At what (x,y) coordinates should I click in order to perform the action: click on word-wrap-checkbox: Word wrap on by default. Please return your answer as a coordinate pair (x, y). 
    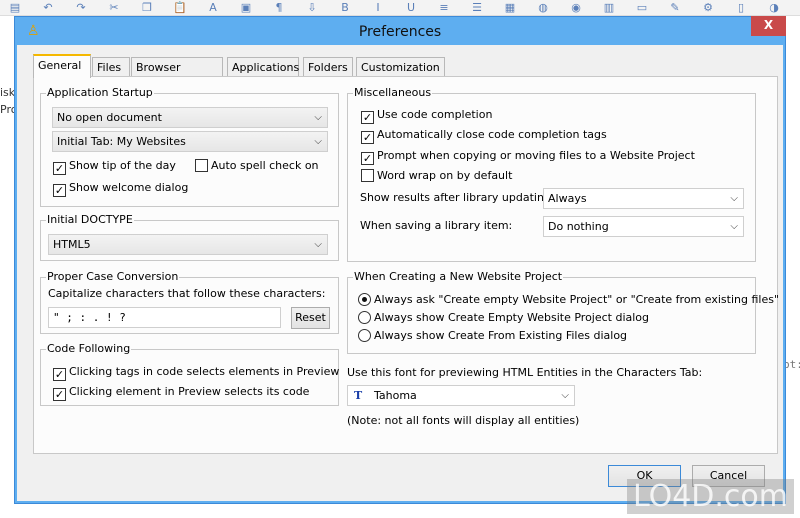
    Looking at the image, I should click on (436, 176).